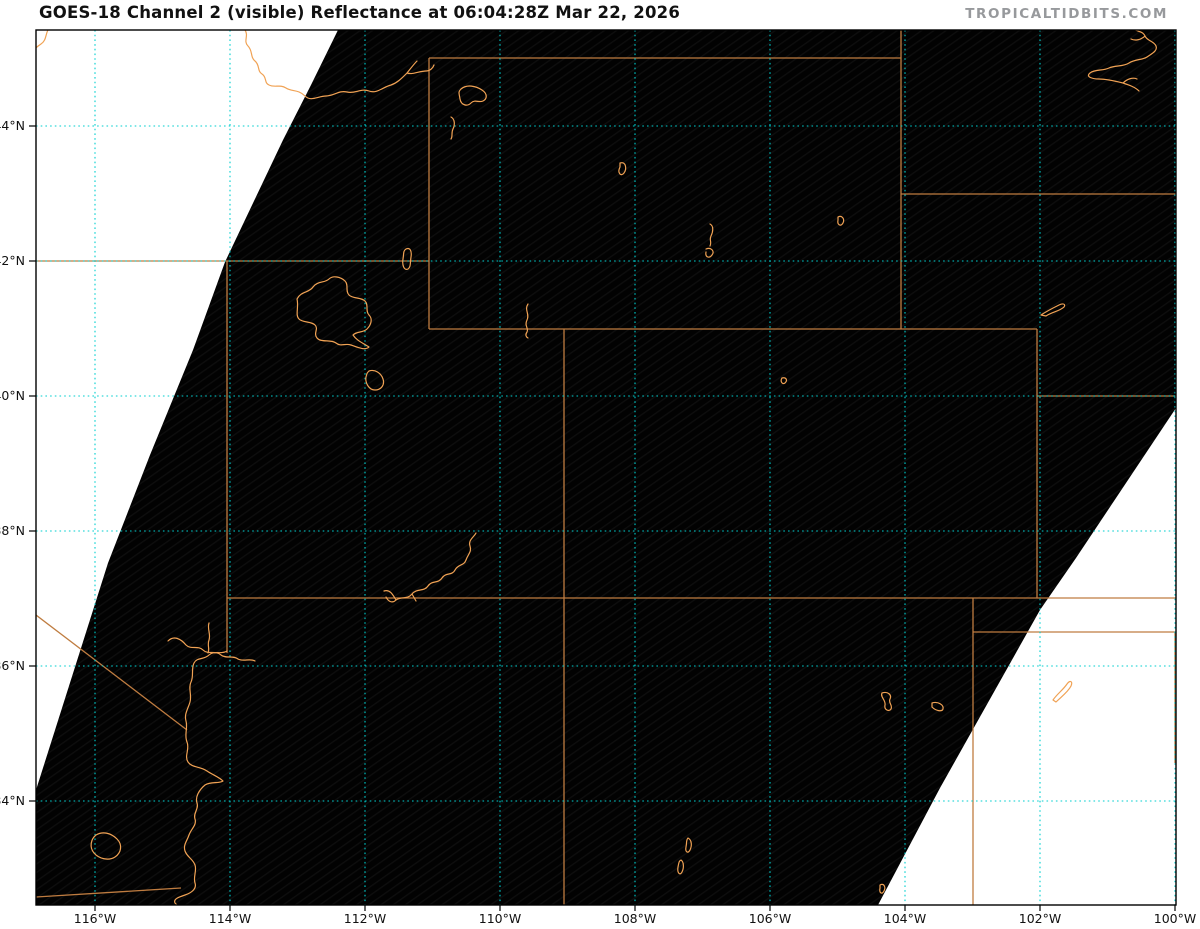  What do you see at coordinates (635, 918) in the screenshot?
I see `axis-label-lon-108°W: 108°W` at bounding box center [635, 918].